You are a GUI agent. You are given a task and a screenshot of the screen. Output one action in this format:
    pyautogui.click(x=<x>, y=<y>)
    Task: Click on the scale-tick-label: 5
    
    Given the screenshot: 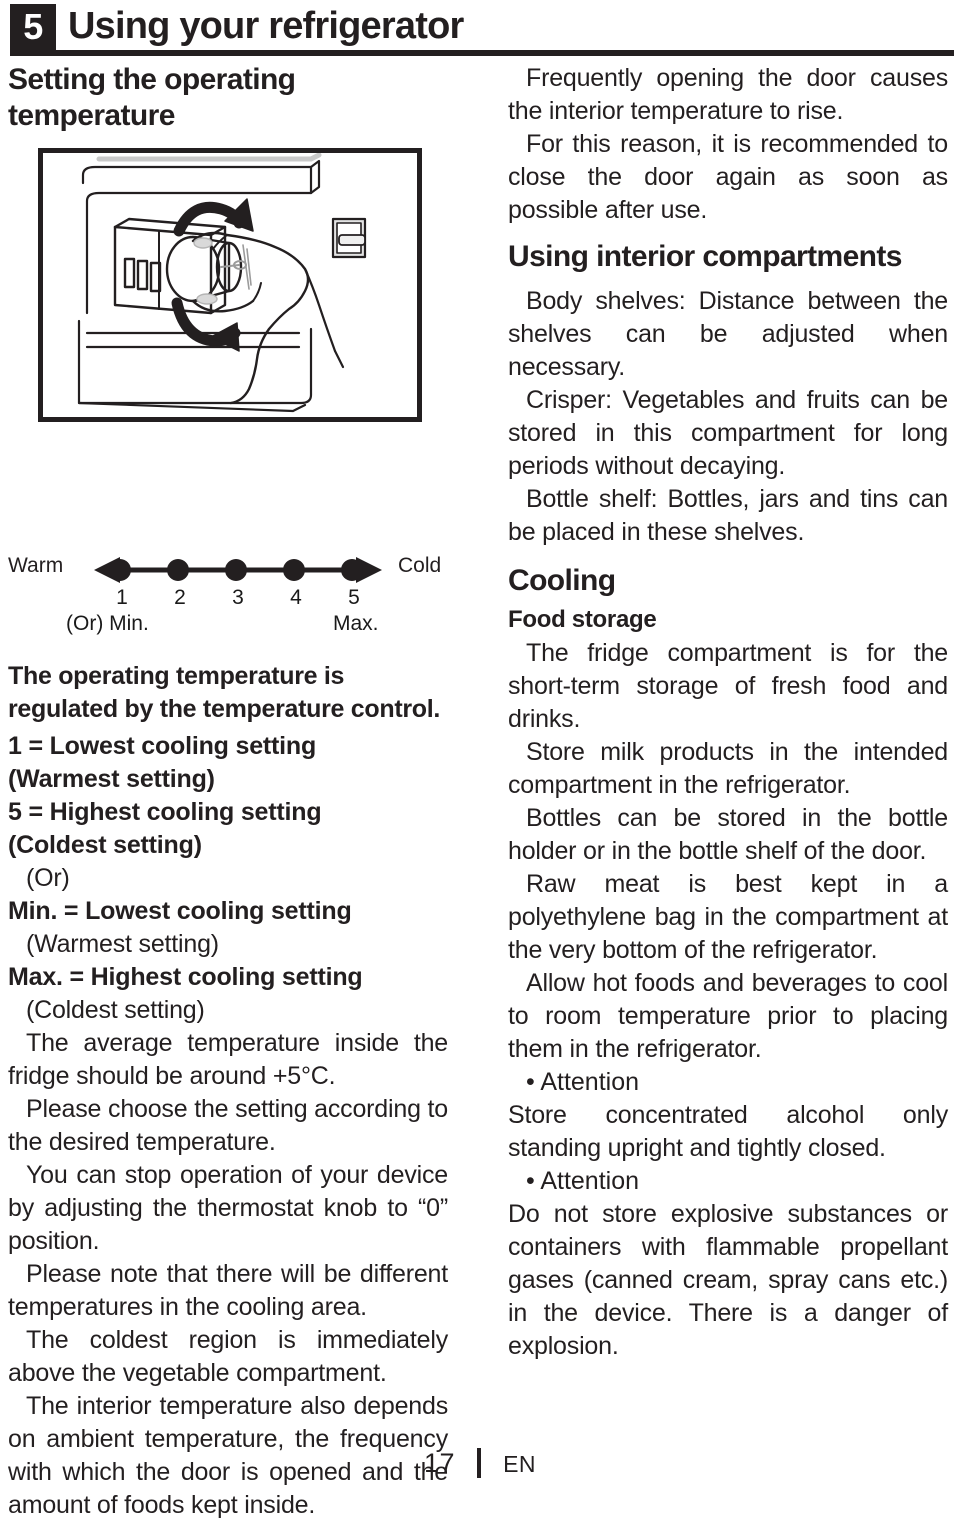 What is the action you would take?
    pyautogui.click(x=354, y=597)
    